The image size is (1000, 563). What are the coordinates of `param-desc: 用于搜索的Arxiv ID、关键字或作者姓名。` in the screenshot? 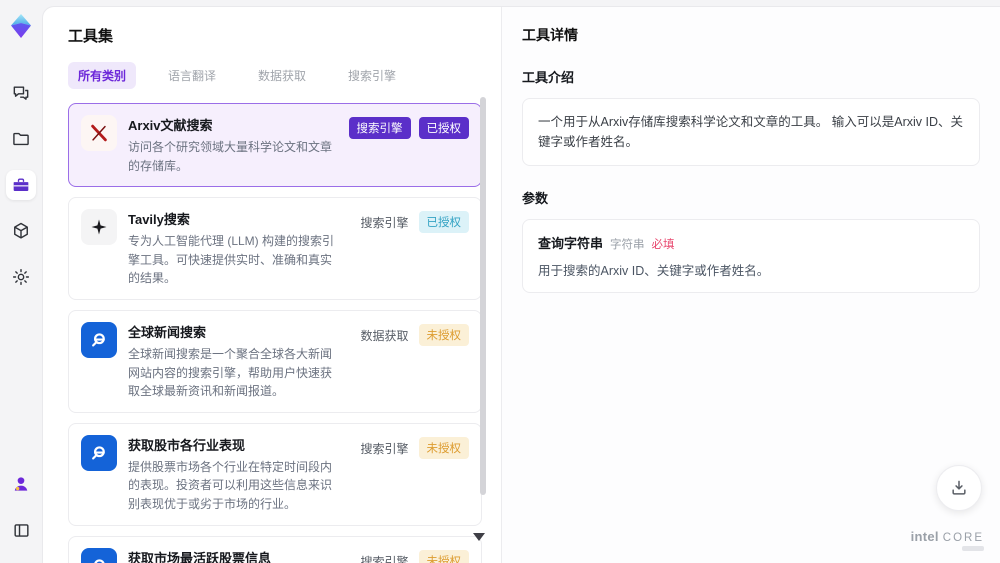 It's located at (654, 271).